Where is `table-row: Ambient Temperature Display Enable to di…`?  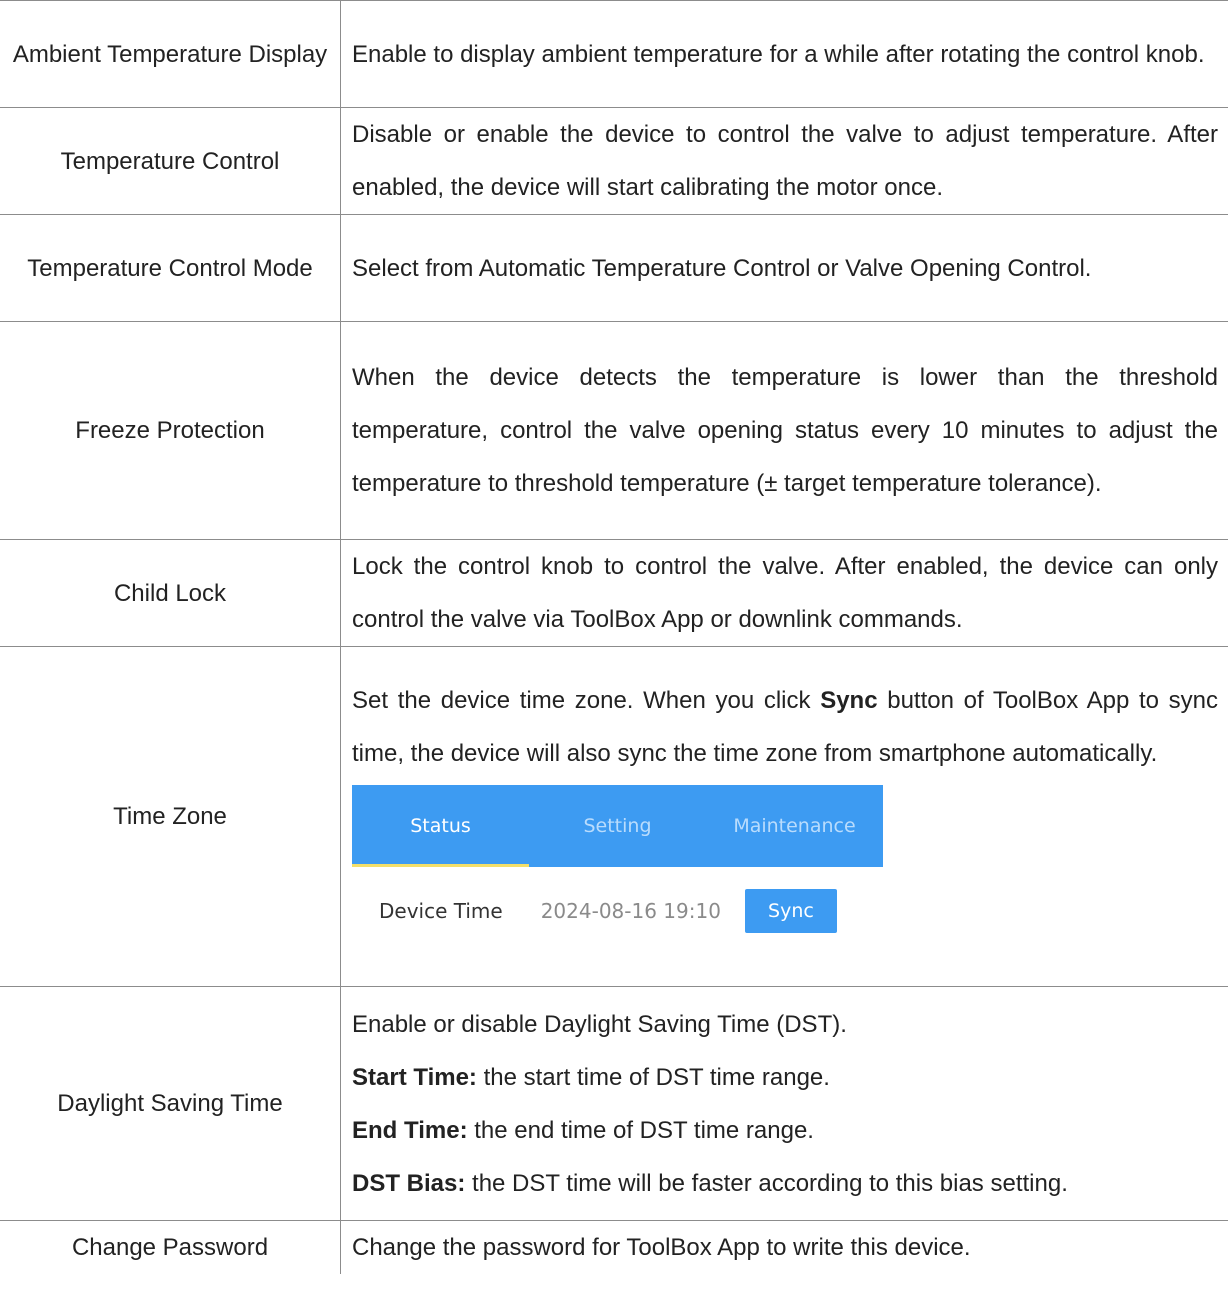 table-row: Ambient Temperature Display Enable to di… is located at coordinates (614, 54).